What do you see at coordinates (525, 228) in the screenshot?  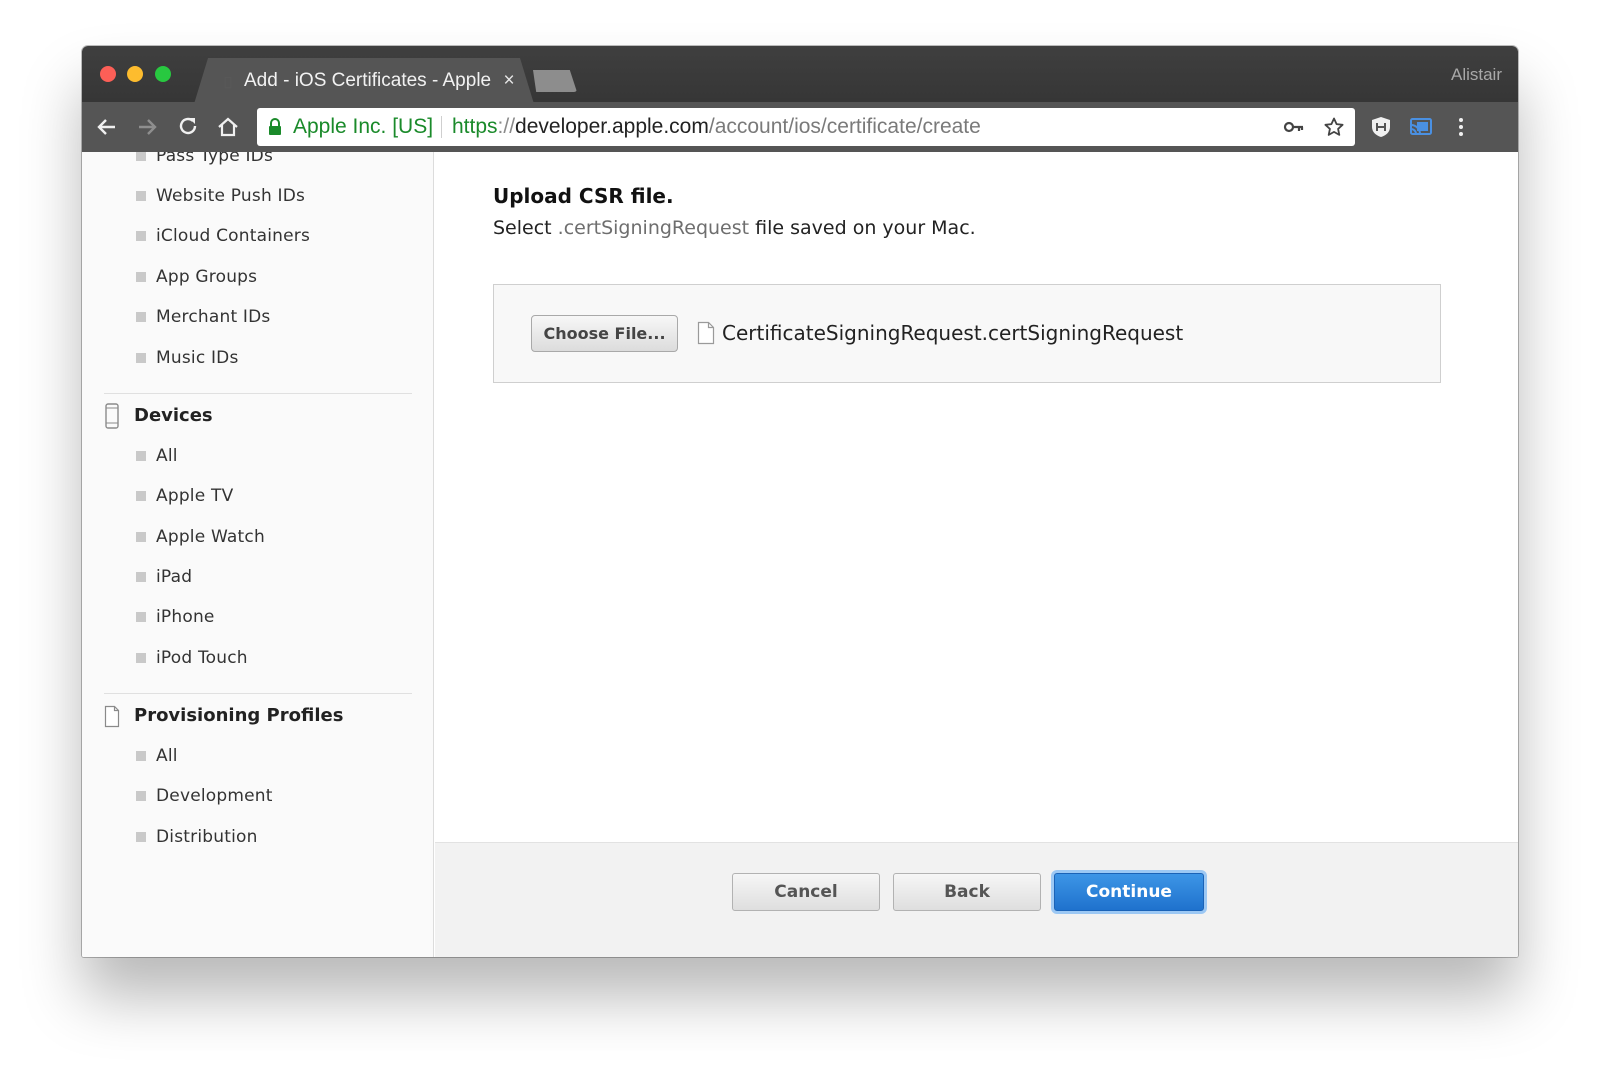 I see `subtitle-prefix: Select` at bounding box center [525, 228].